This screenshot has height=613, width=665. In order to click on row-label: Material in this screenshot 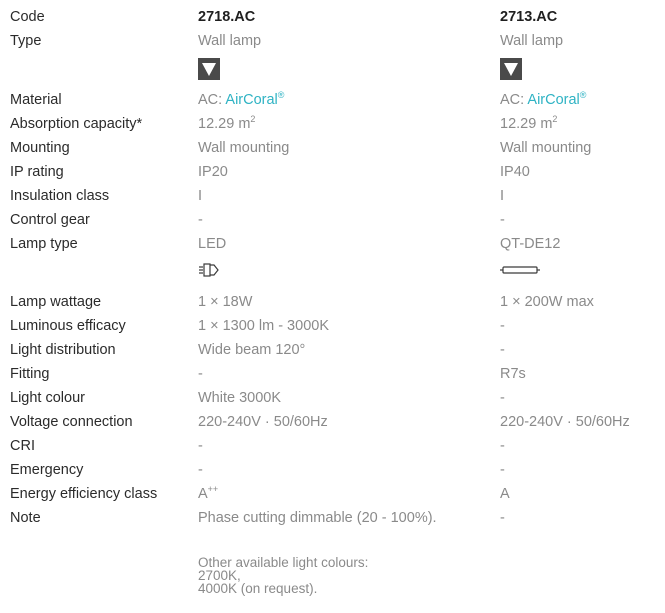, I will do `click(36, 100)`.